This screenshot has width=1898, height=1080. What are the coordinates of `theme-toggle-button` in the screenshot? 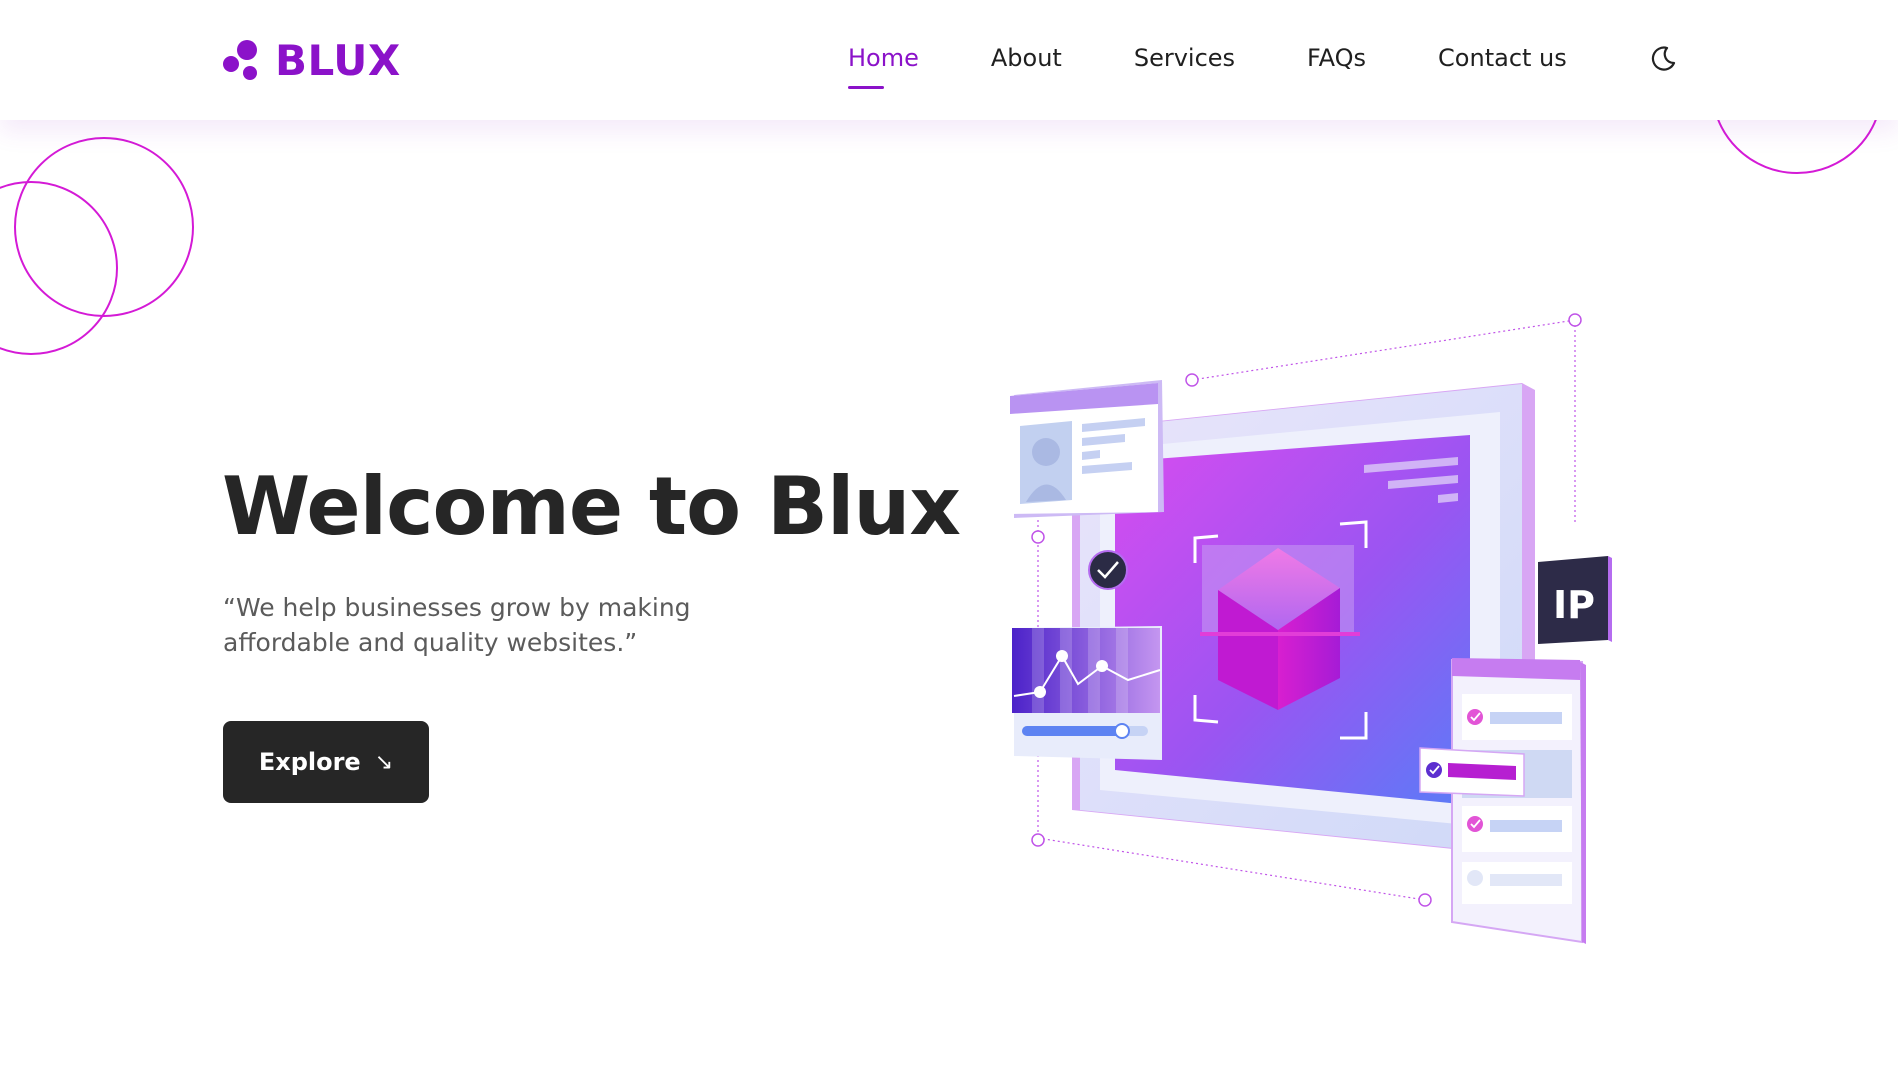 It's located at (1663, 59).